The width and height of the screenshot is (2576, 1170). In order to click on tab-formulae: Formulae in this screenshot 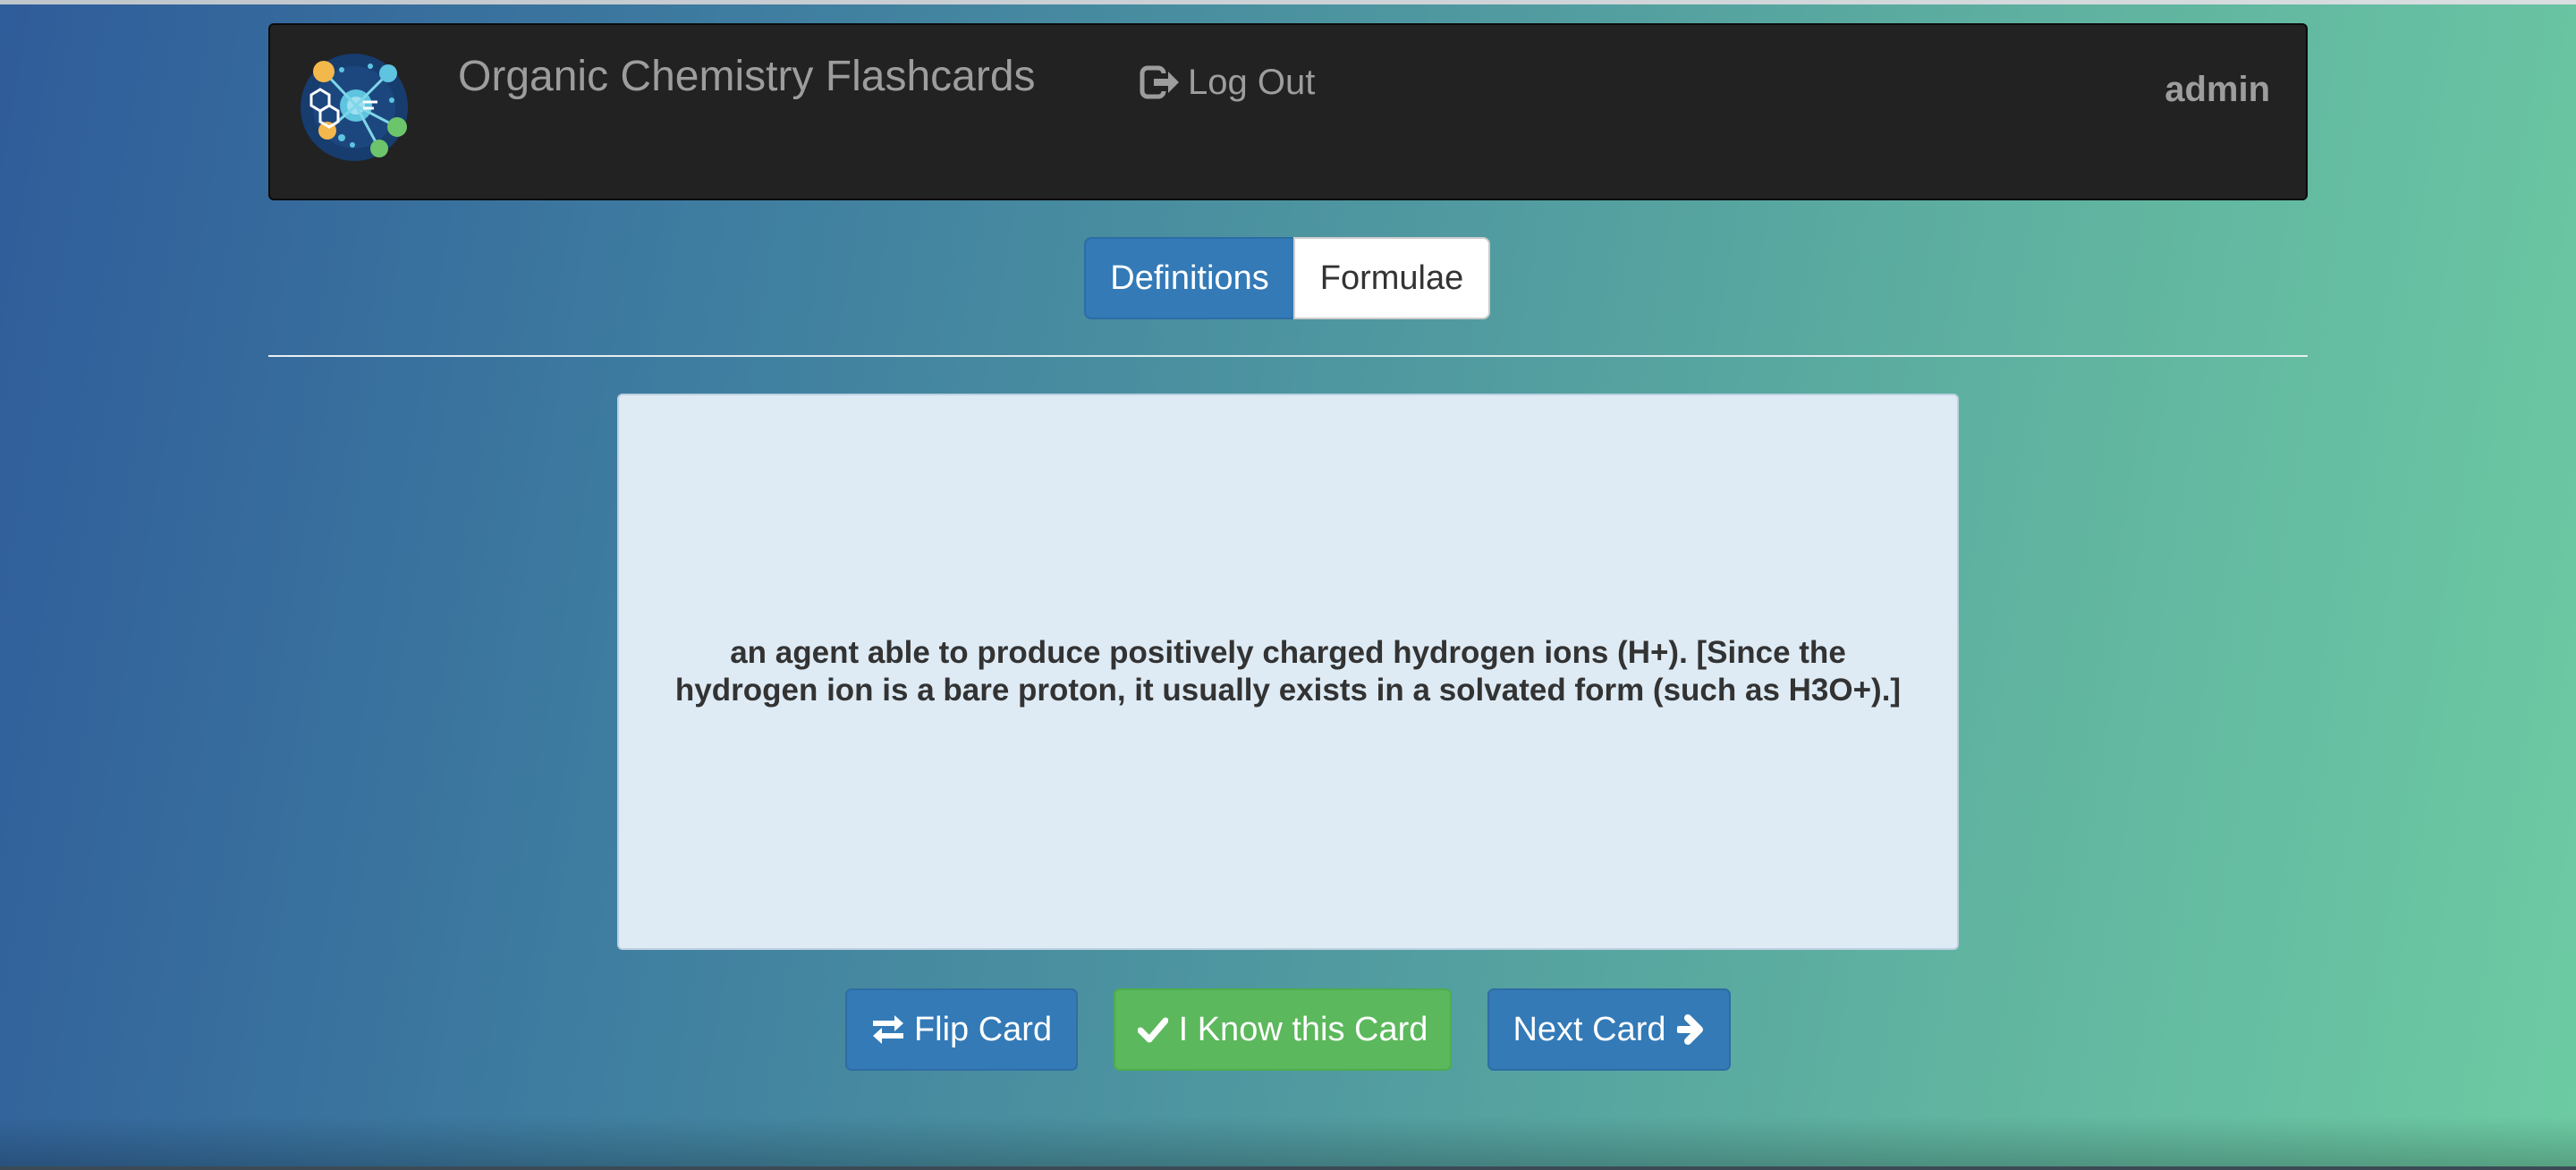, I will do `click(1391, 278)`.